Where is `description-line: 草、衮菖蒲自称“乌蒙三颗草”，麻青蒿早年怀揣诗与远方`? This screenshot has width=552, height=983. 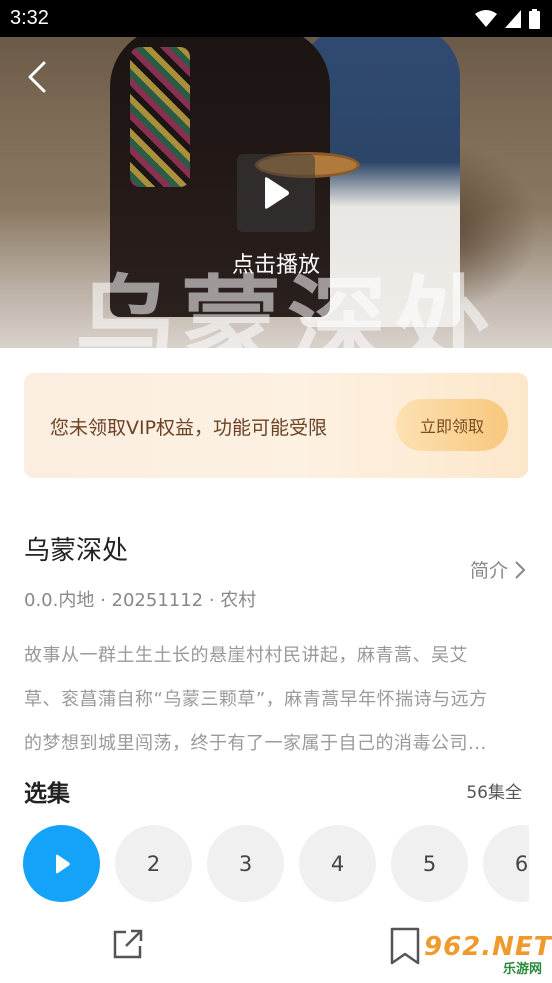 description-line: 草、衮菖蒲自称“乌蒙三颗草”，麻青蒿早年怀揣诗与远方 is located at coordinates (256, 699).